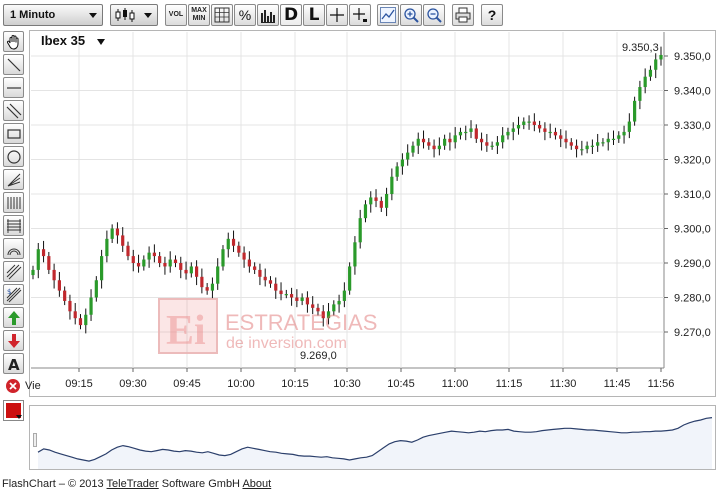  I want to click on watermark-logo: Ei, so click(188, 326).